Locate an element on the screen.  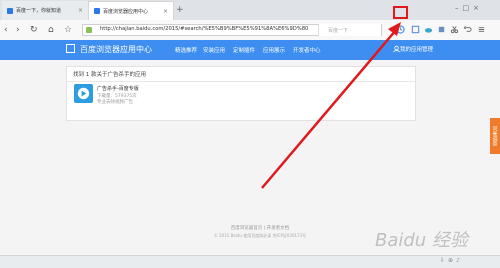
maximize-icon: □ is located at coordinates (468, 8).